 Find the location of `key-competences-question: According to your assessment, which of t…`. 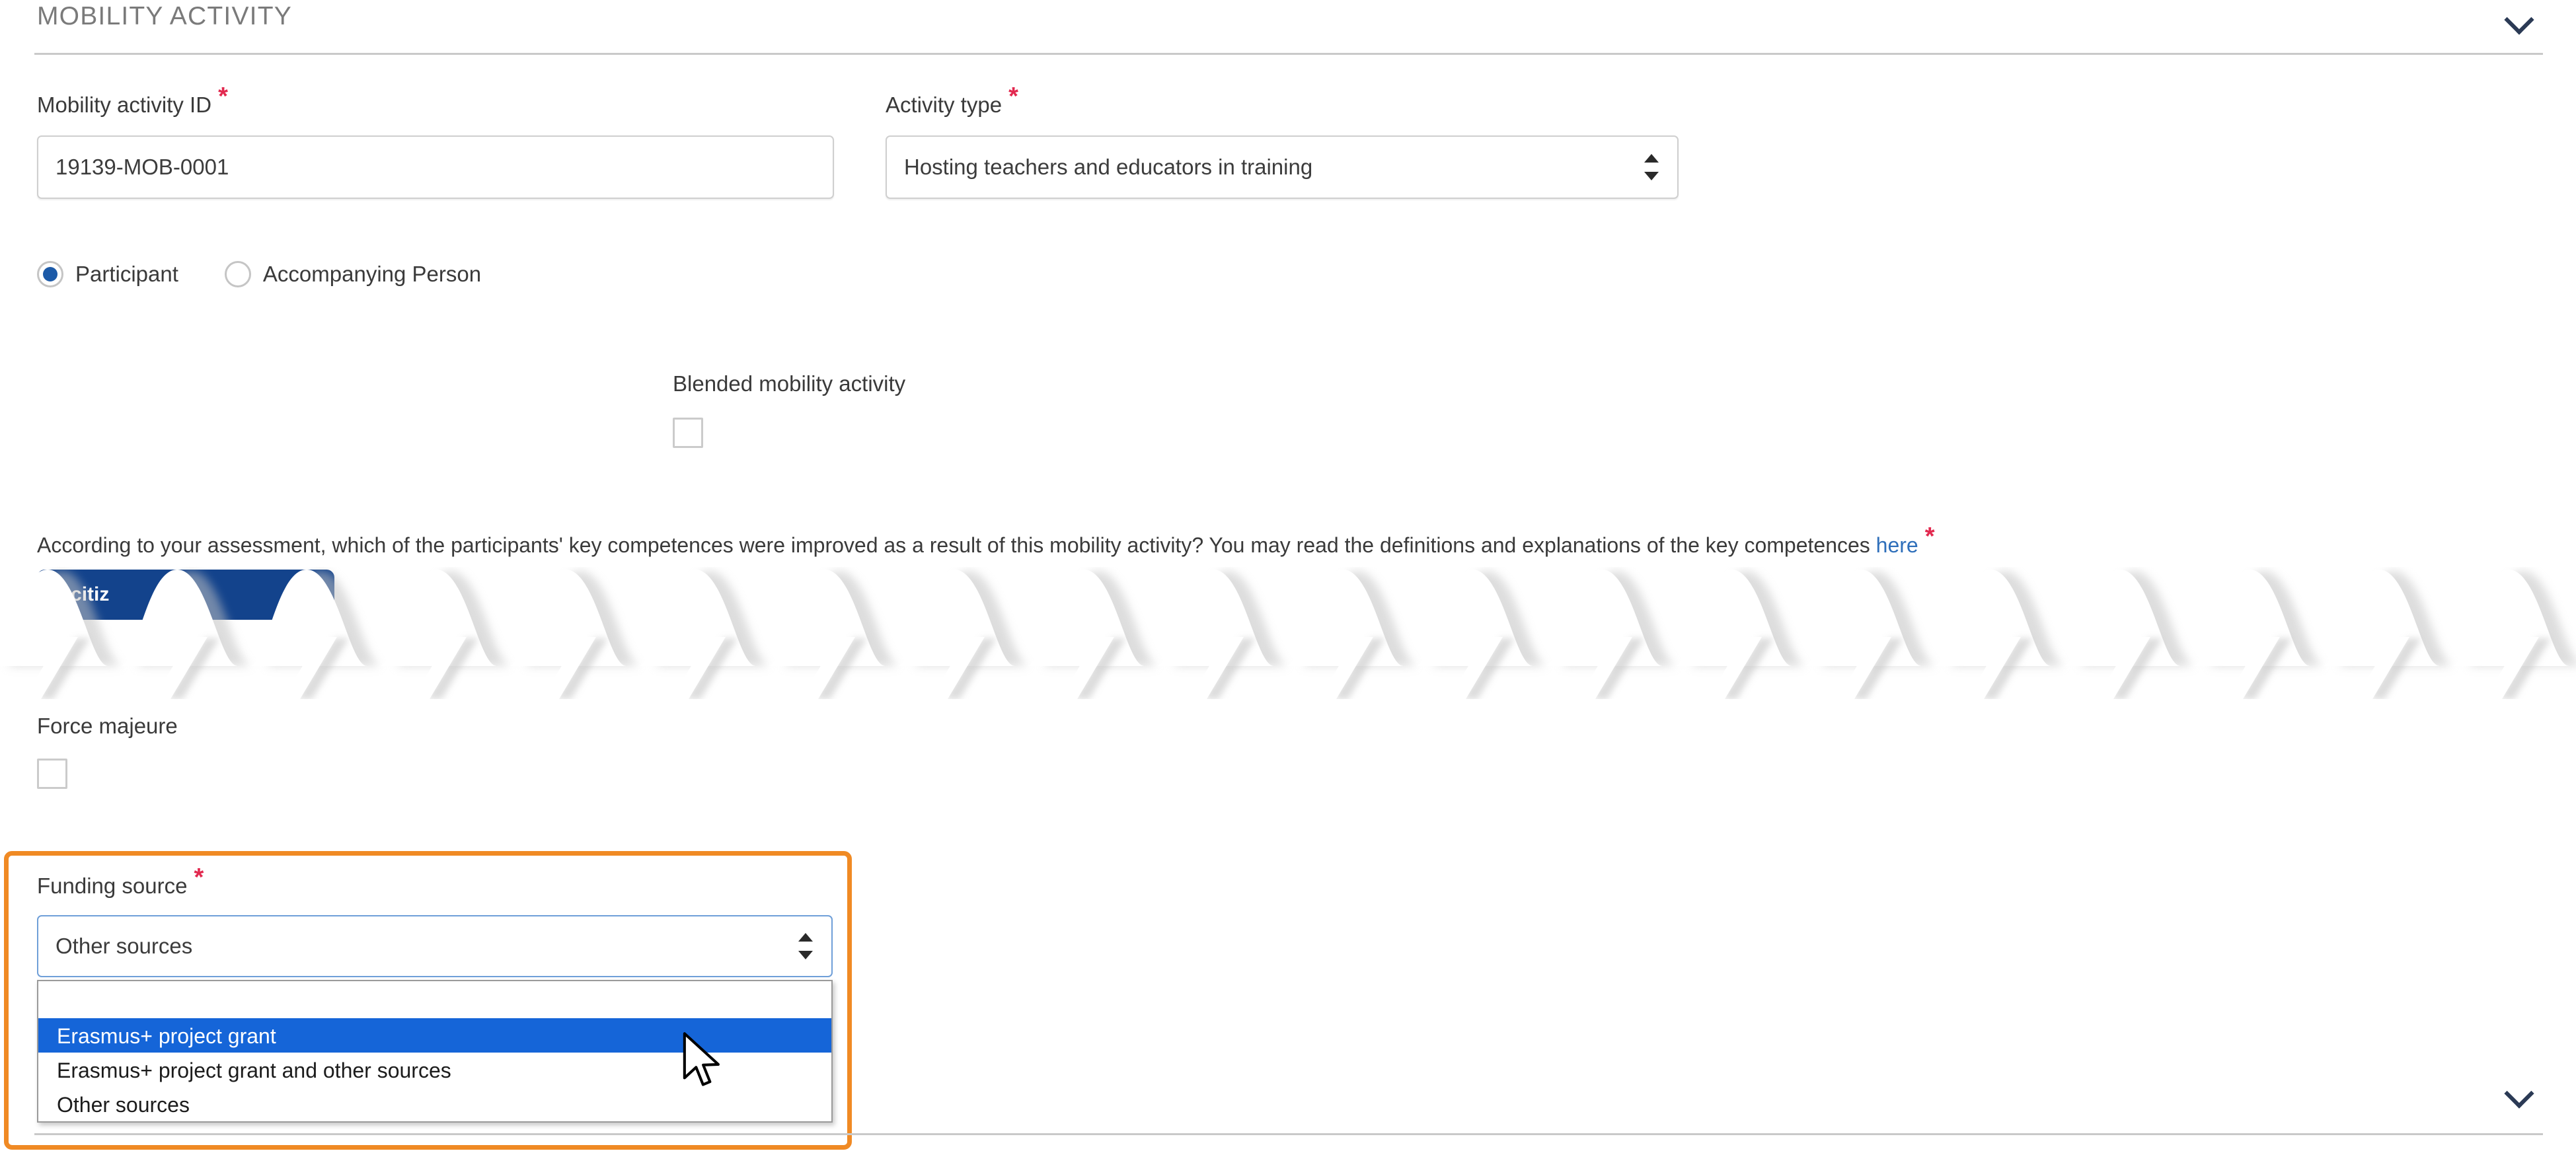

key-competences-question: According to your assessment, which of t… is located at coordinates (986, 541).